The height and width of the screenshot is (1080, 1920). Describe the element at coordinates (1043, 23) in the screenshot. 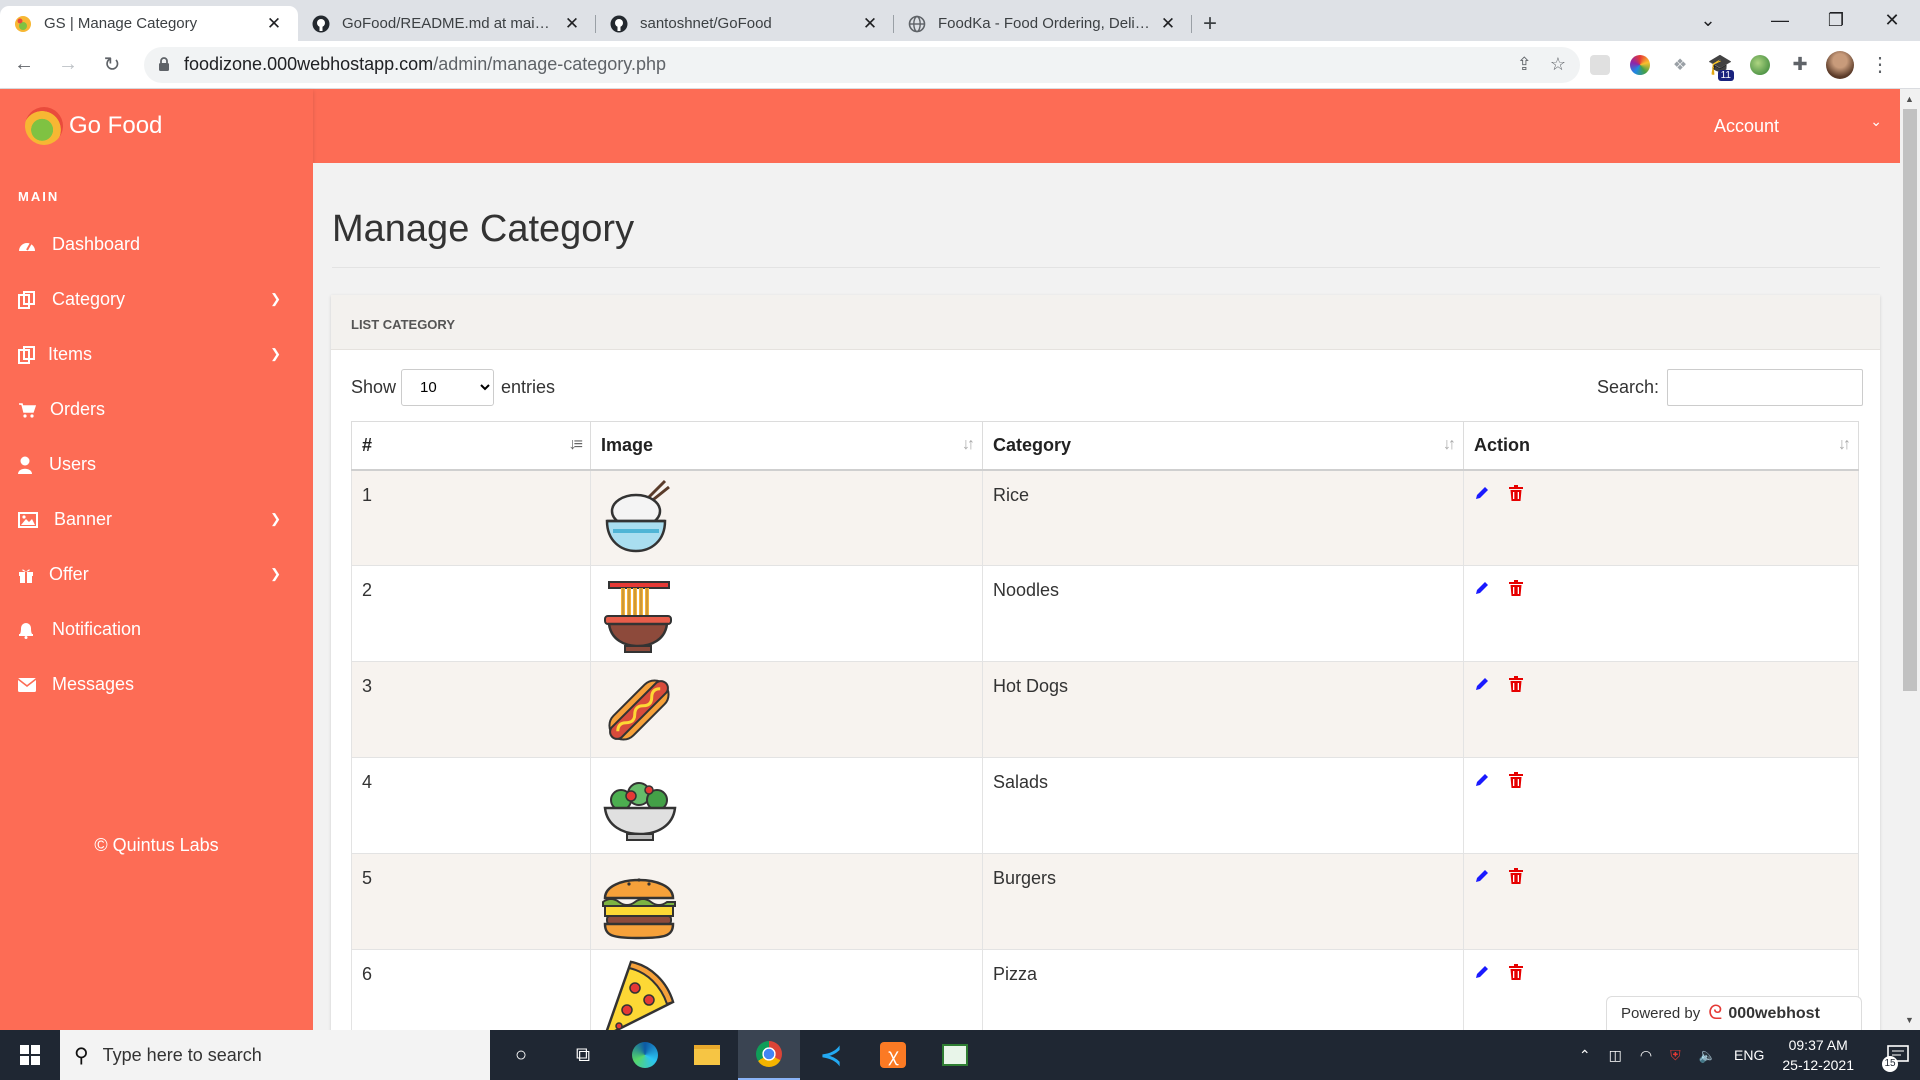

I see `browser-tab-foodka: FoodKa - Food Ordering, Delivery ✕` at that location.